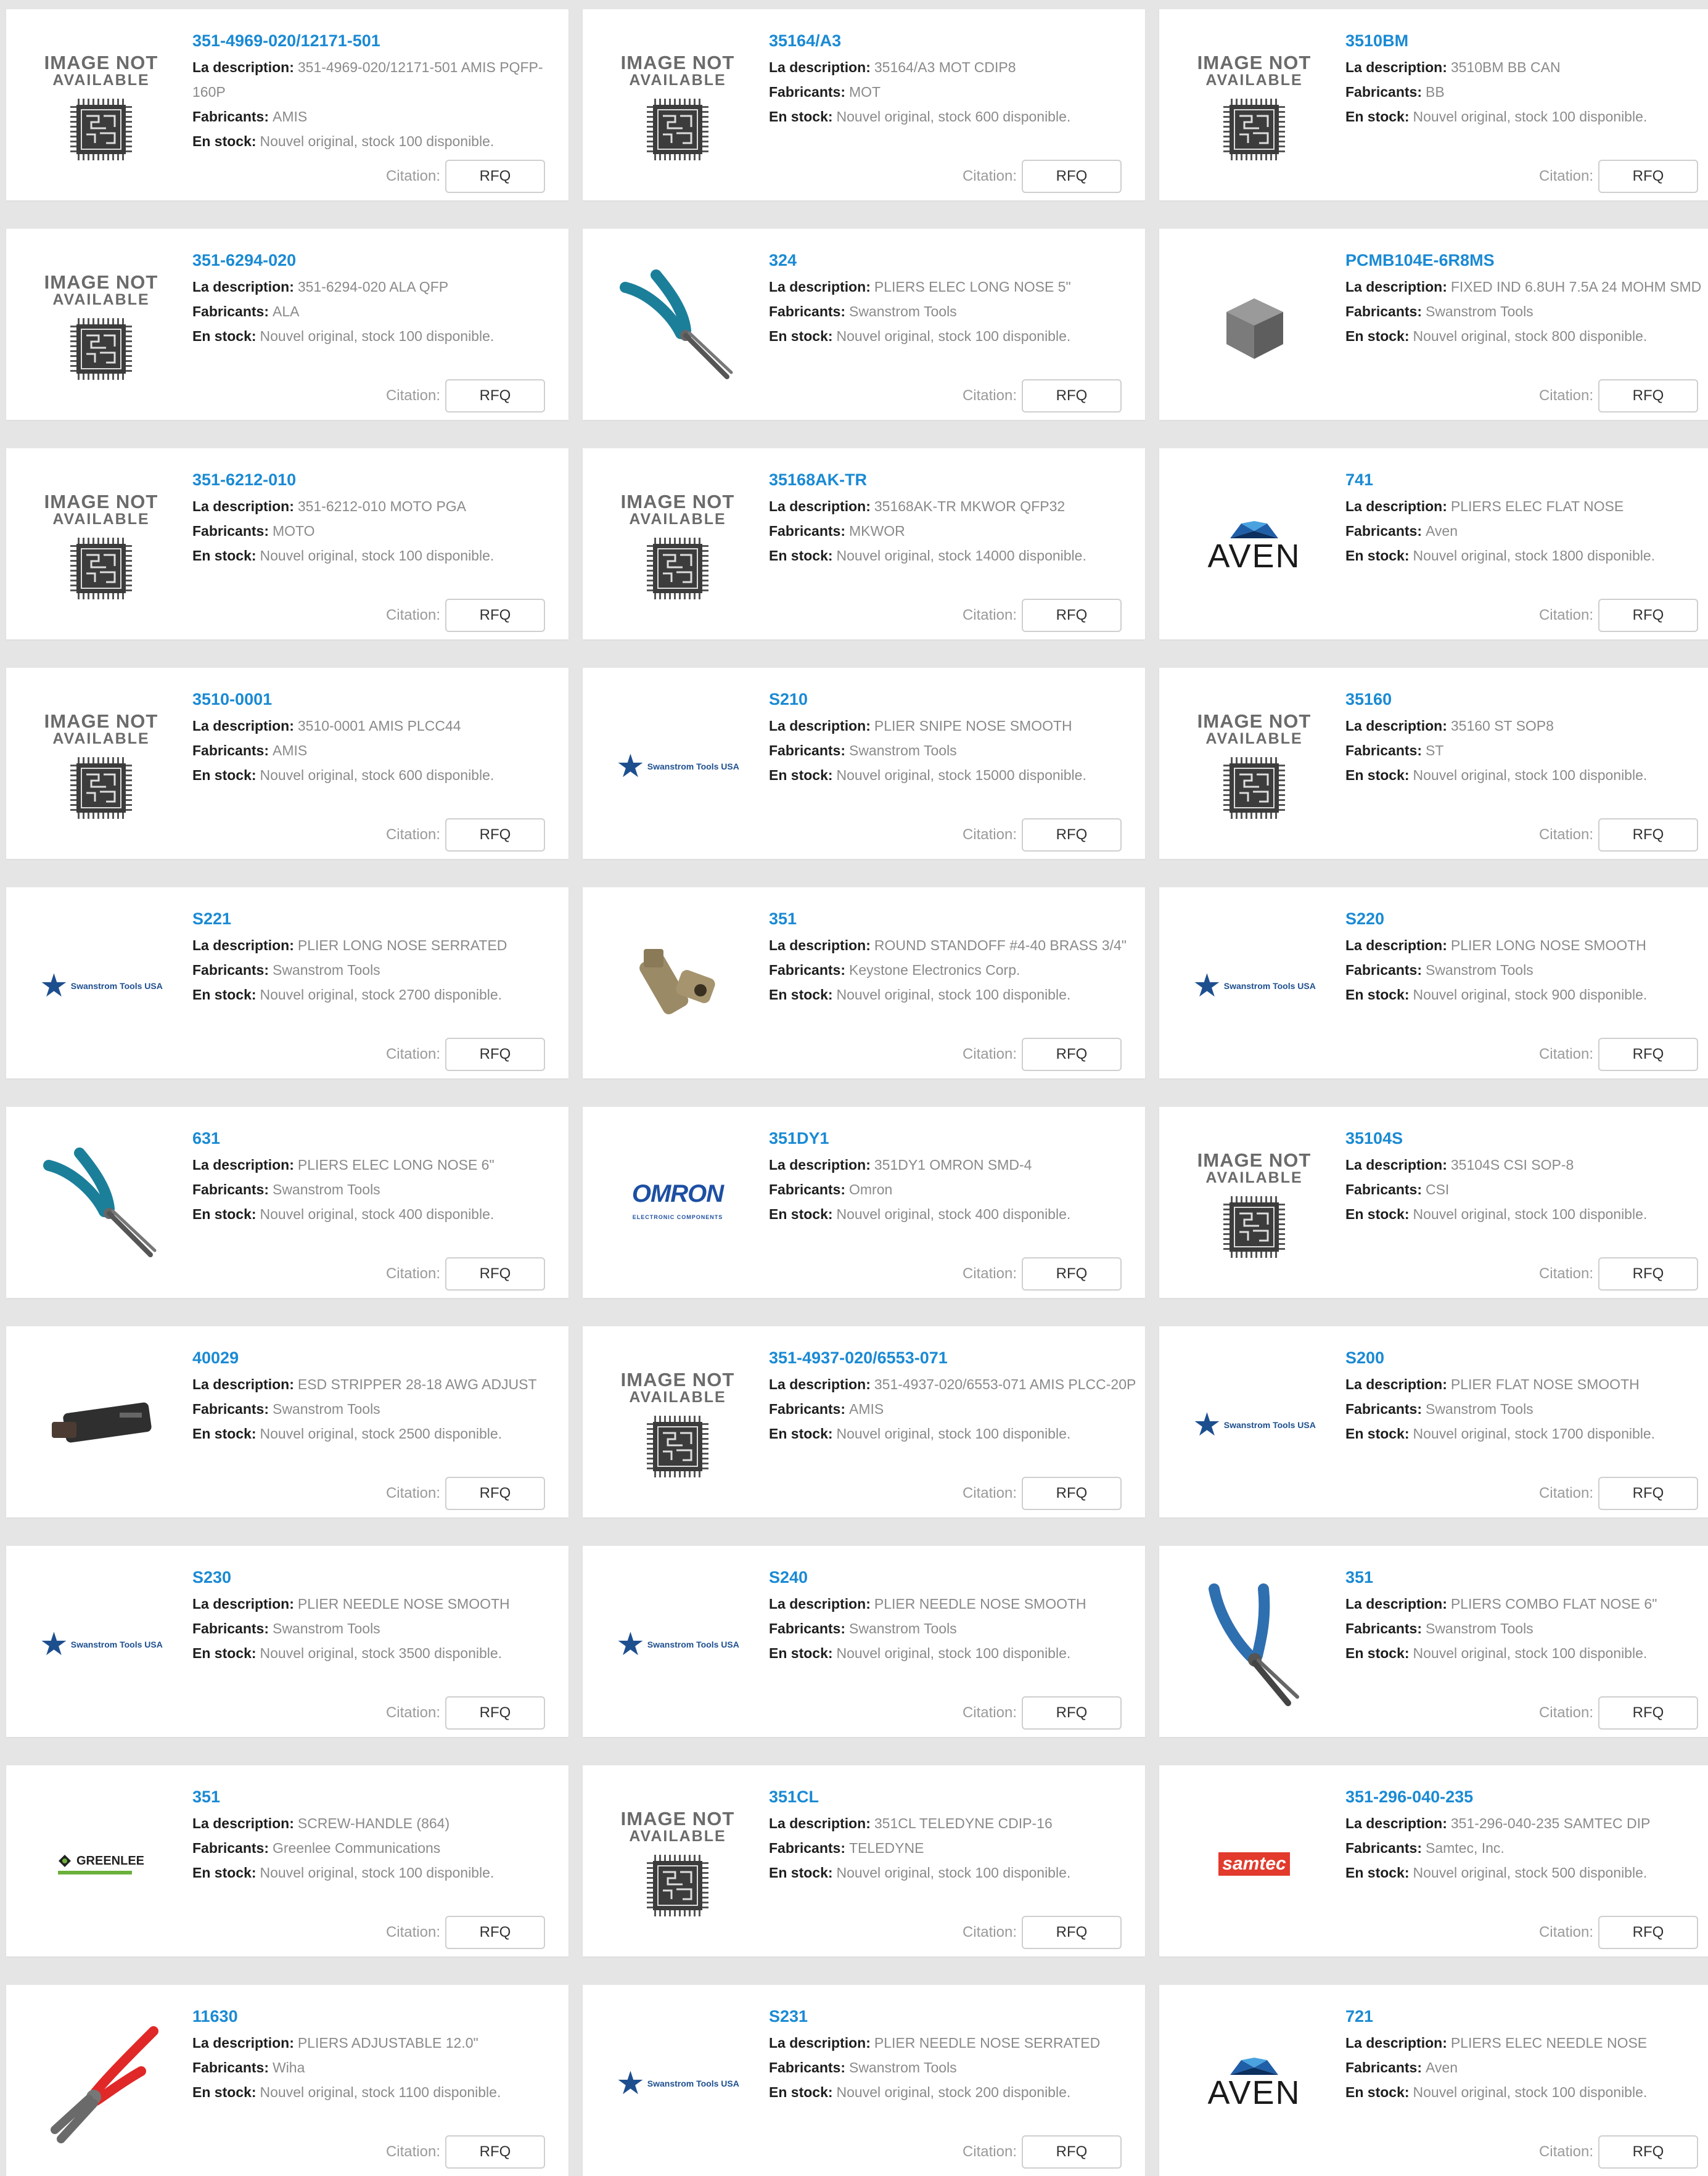 The width and height of the screenshot is (1708, 2176). What do you see at coordinates (957, 725) in the screenshot?
I see `description-row: La description: PLIER SNIPE NOSE SMOOTH` at bounding box center [957, 725].